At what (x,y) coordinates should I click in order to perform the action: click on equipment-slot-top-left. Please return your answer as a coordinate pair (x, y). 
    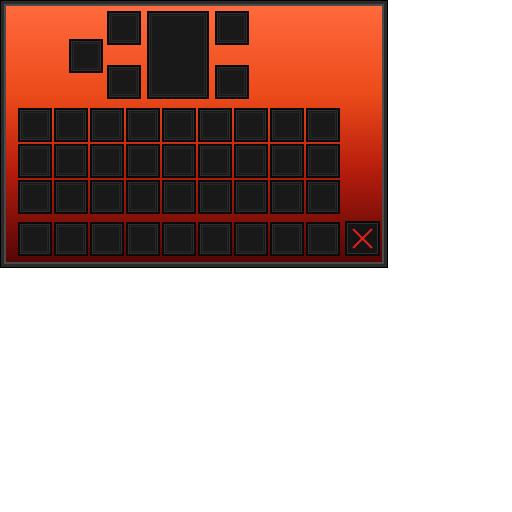
    Looking at the image, I should click on (124, 28).